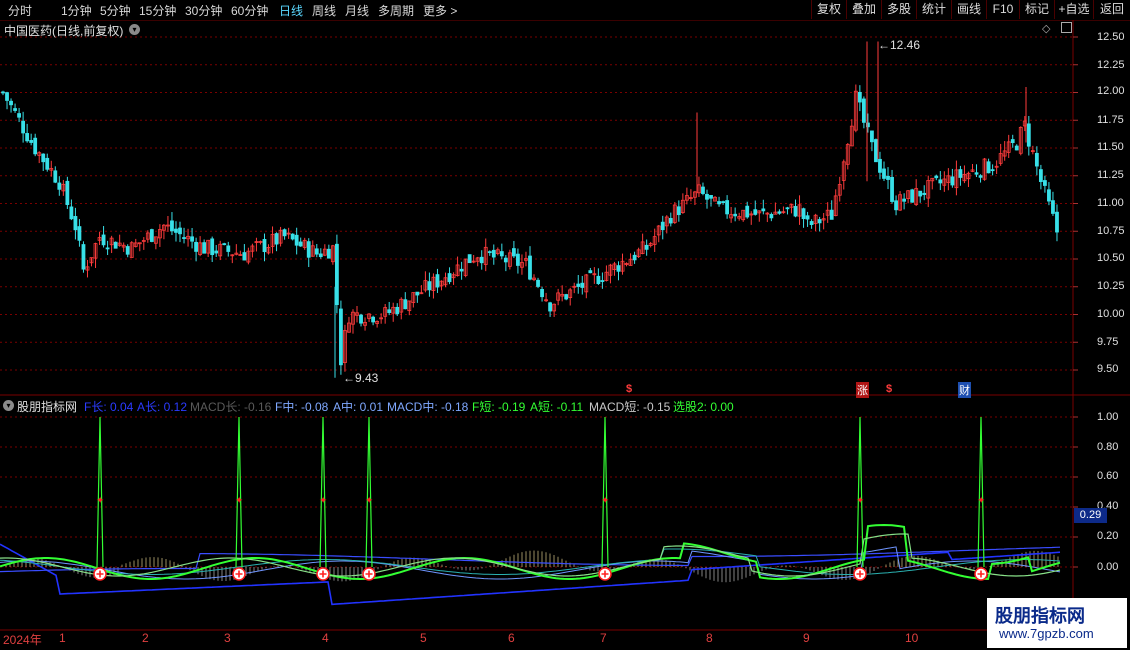 This screenshot has height=650, width=1130. I want to click on event-marker-financial: 财, so click(964, 390).